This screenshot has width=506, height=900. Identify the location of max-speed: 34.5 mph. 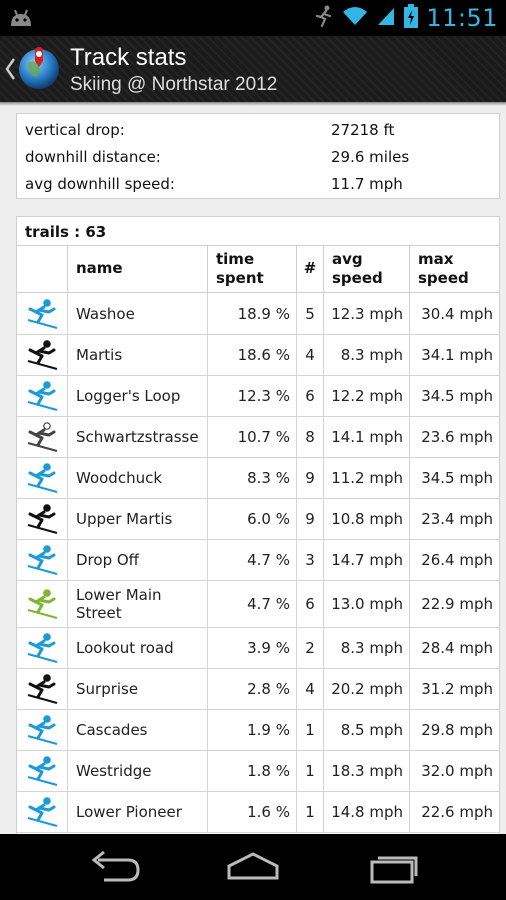
(457, 477).